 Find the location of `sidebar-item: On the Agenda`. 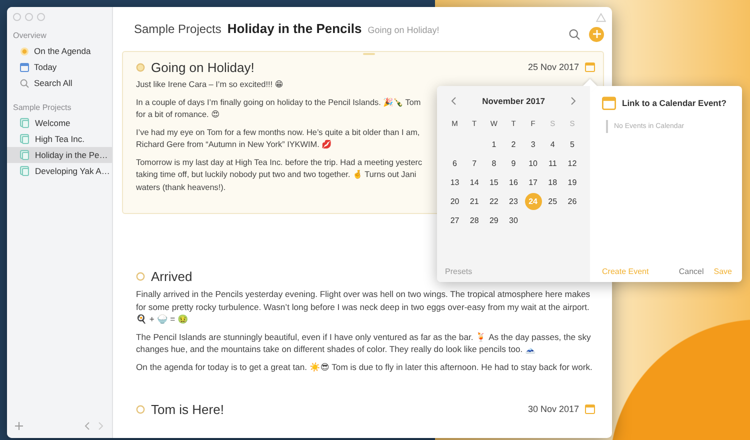

sidebar-item: On the Agenda is located at coordinates (59, 51).